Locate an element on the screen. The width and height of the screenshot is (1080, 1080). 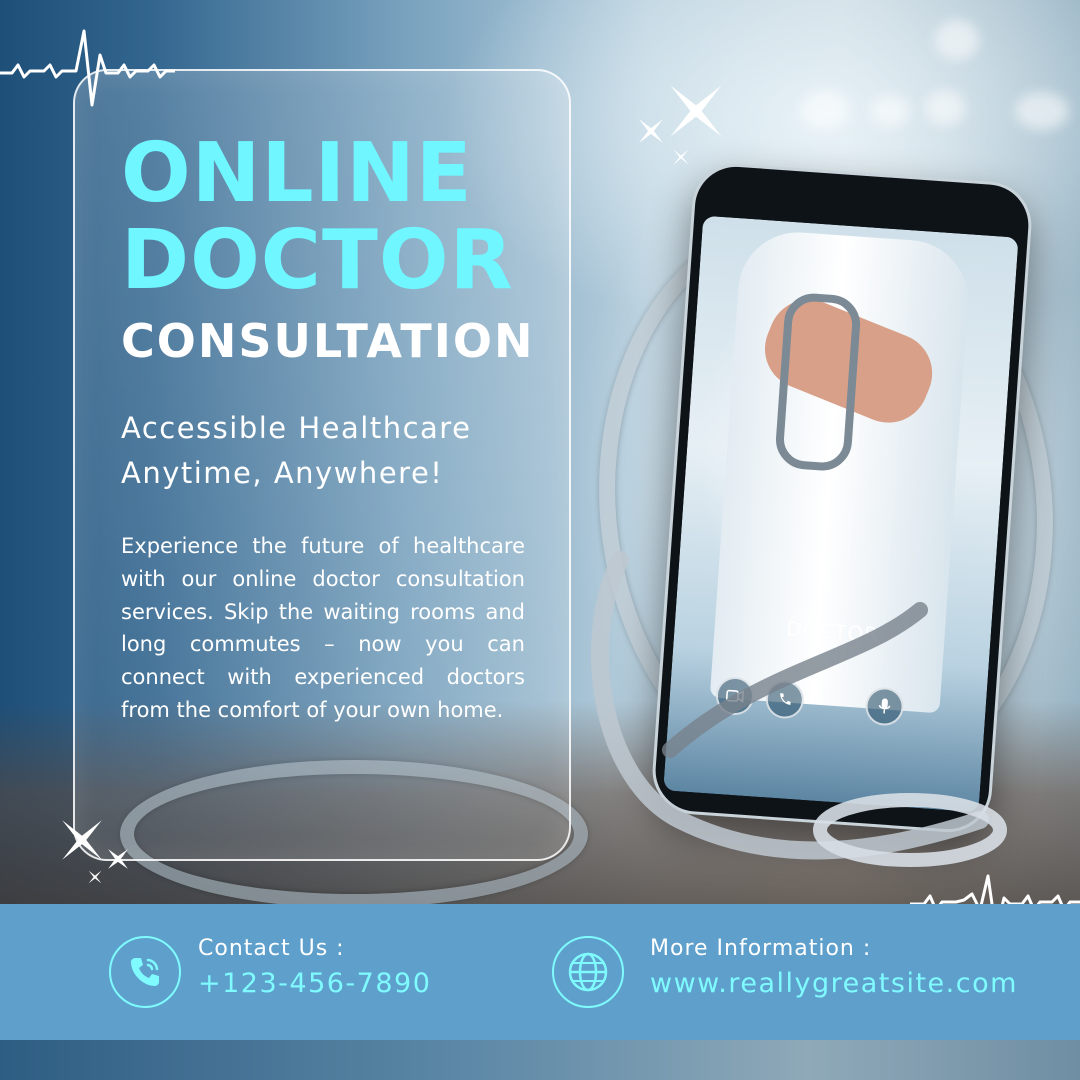
info-label: More Information : is located at coordinates (761, 948).